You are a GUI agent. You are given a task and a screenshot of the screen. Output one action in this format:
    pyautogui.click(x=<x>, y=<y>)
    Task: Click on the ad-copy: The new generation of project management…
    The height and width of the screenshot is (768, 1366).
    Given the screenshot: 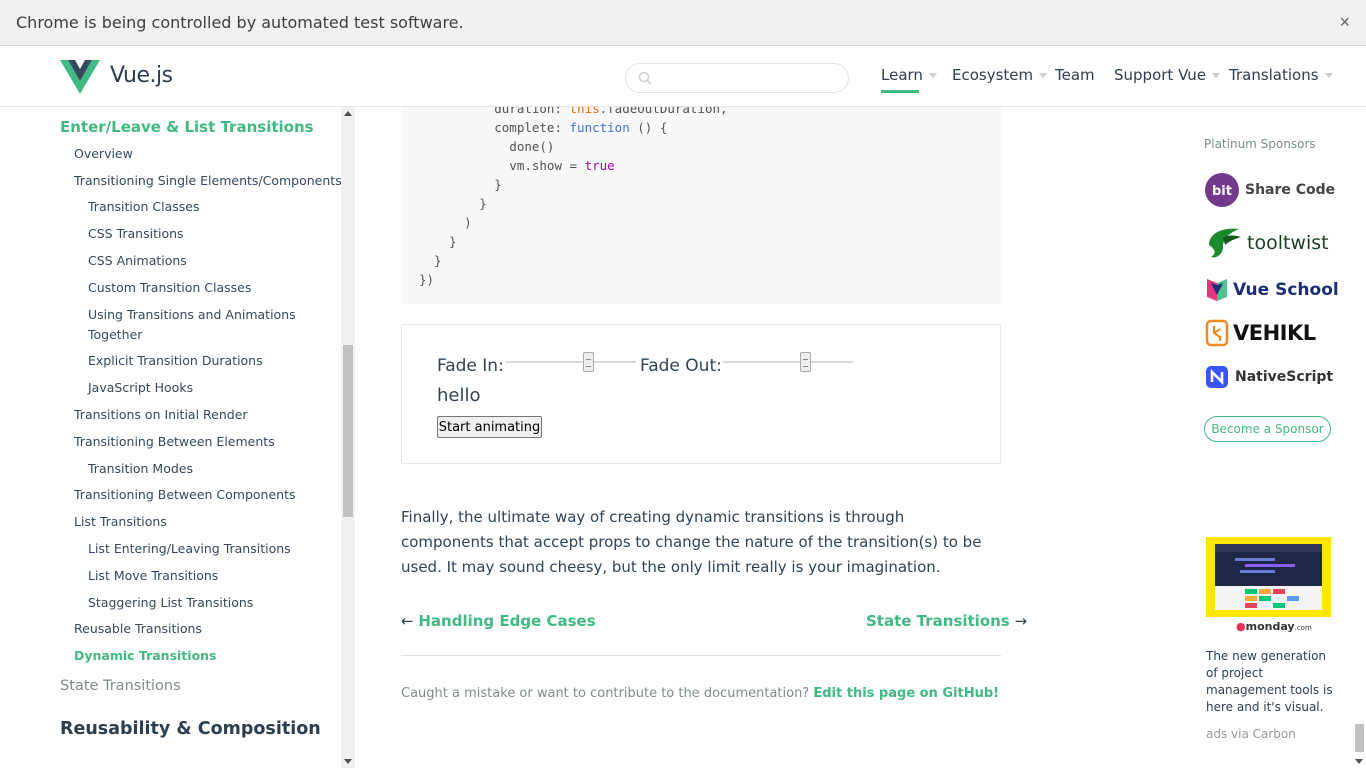 What is the action you would take?
    pyautogui.click(x=1271, y=682)
    